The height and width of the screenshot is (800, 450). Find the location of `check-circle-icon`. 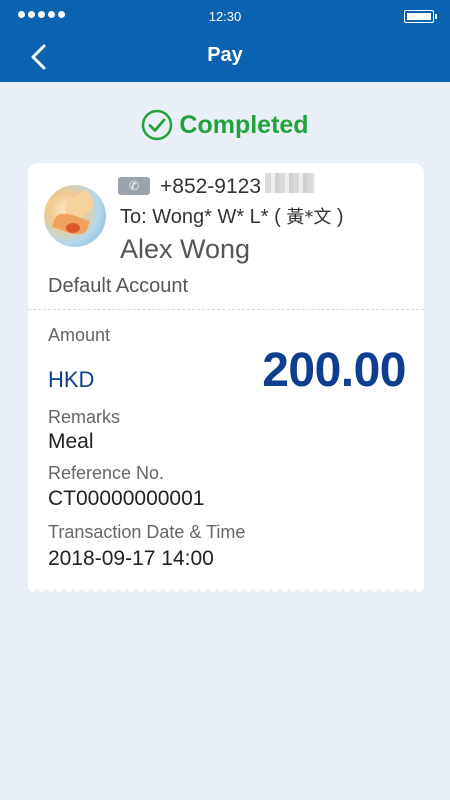

check-circle-icon is located at coordinates (157, 125).